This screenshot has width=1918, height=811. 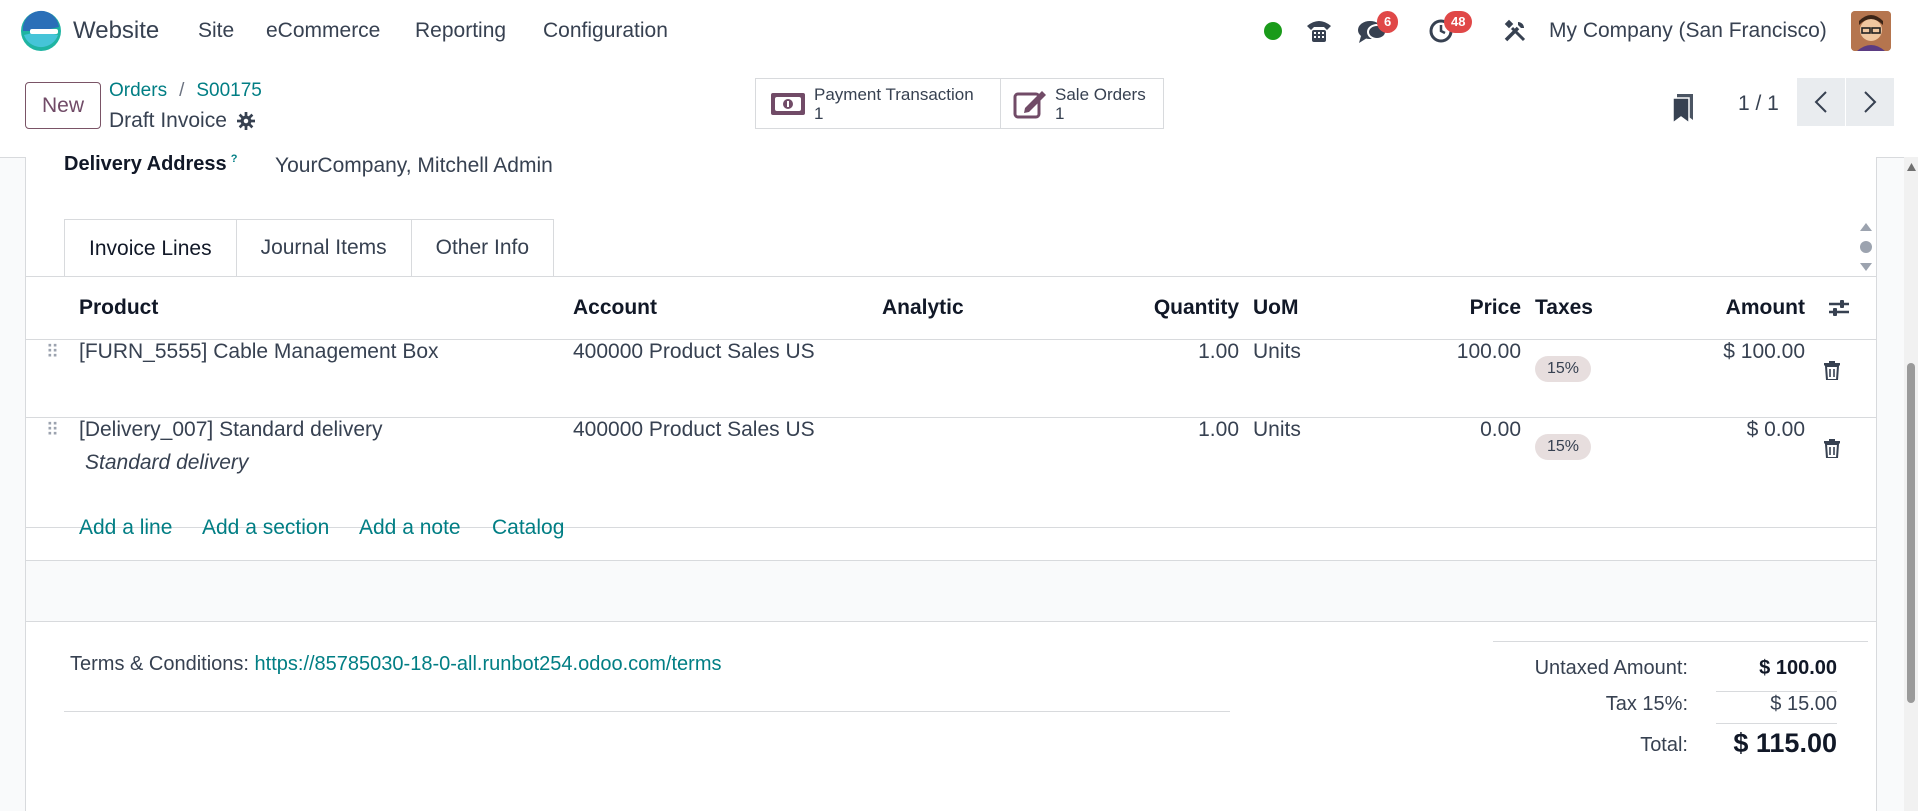 I want to click on totals-top-border, so click(x=1680, y=641).